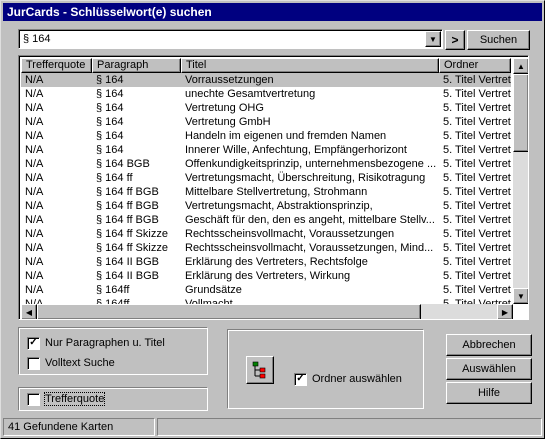 The height and width of the screenshot is (439, 545). Describe the element at coordinates (489, 369) in the screenshot. I see `select-button: Auswählen` at that location.